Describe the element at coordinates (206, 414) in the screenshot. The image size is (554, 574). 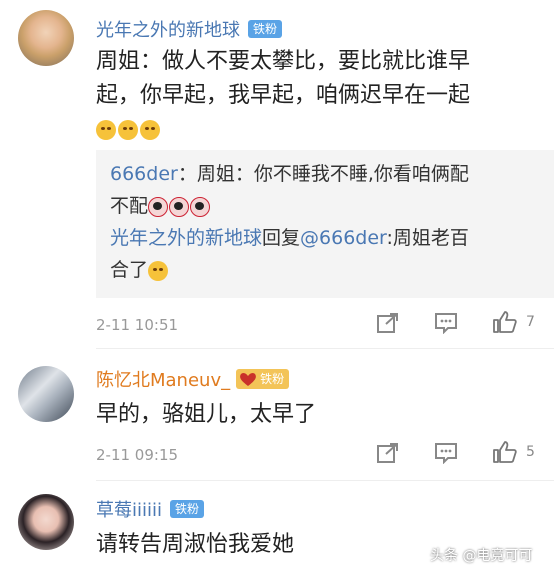
I see `comment-text: 早的，骆姐儿，太早了` at that location.